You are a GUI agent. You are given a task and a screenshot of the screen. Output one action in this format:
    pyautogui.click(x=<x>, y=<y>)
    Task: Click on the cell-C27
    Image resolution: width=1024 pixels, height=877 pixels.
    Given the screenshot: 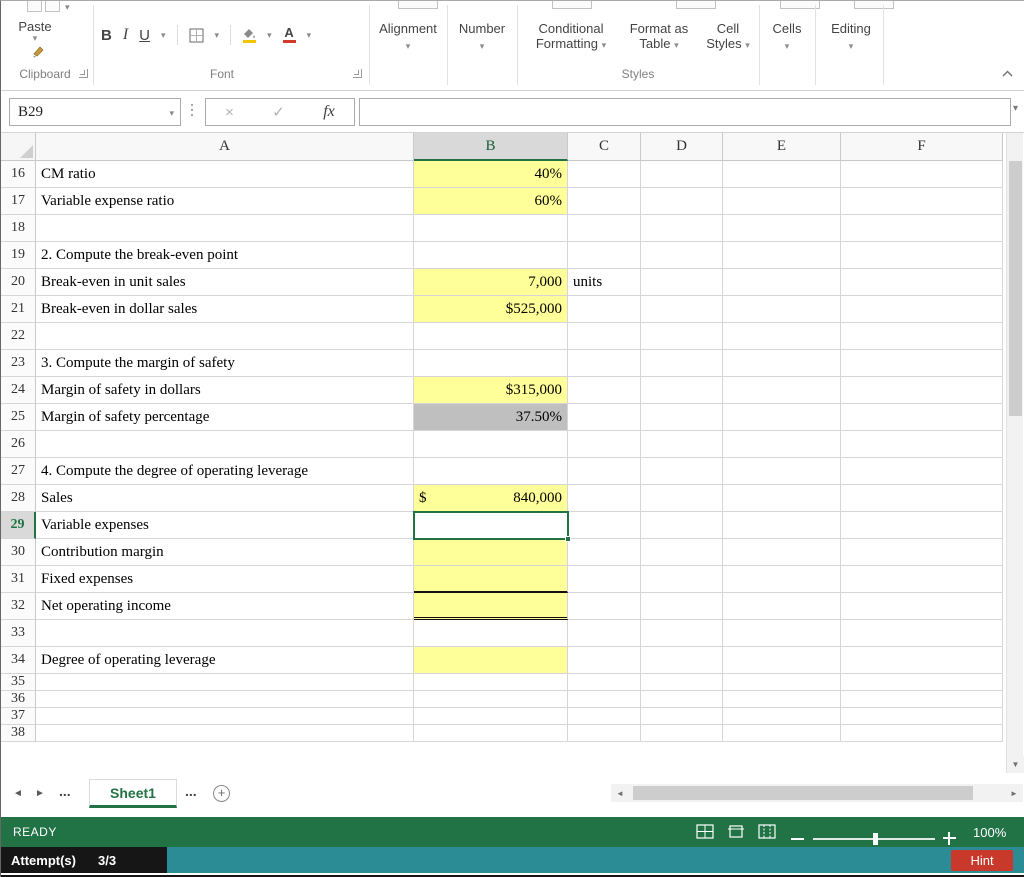 What is the action you would take?
    pyautogui.click(x=604, y=471)
    